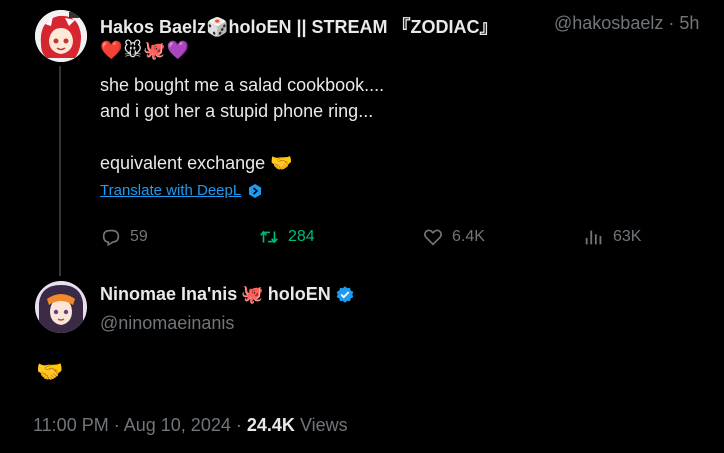 The width and height of the screenshot is (724, 453). I want to click on reply-avatar-illustration, so click(61, 307).